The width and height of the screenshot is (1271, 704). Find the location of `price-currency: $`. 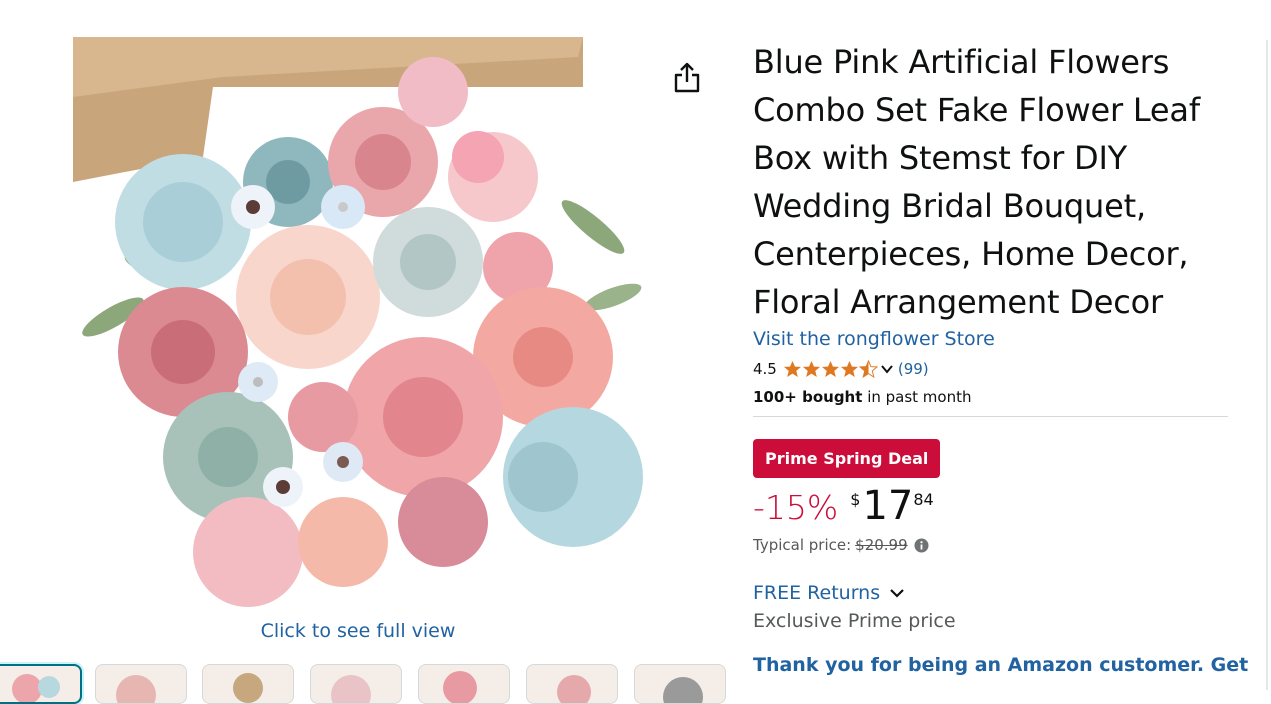

price-currency: $ is located at coordinates (855, 499).